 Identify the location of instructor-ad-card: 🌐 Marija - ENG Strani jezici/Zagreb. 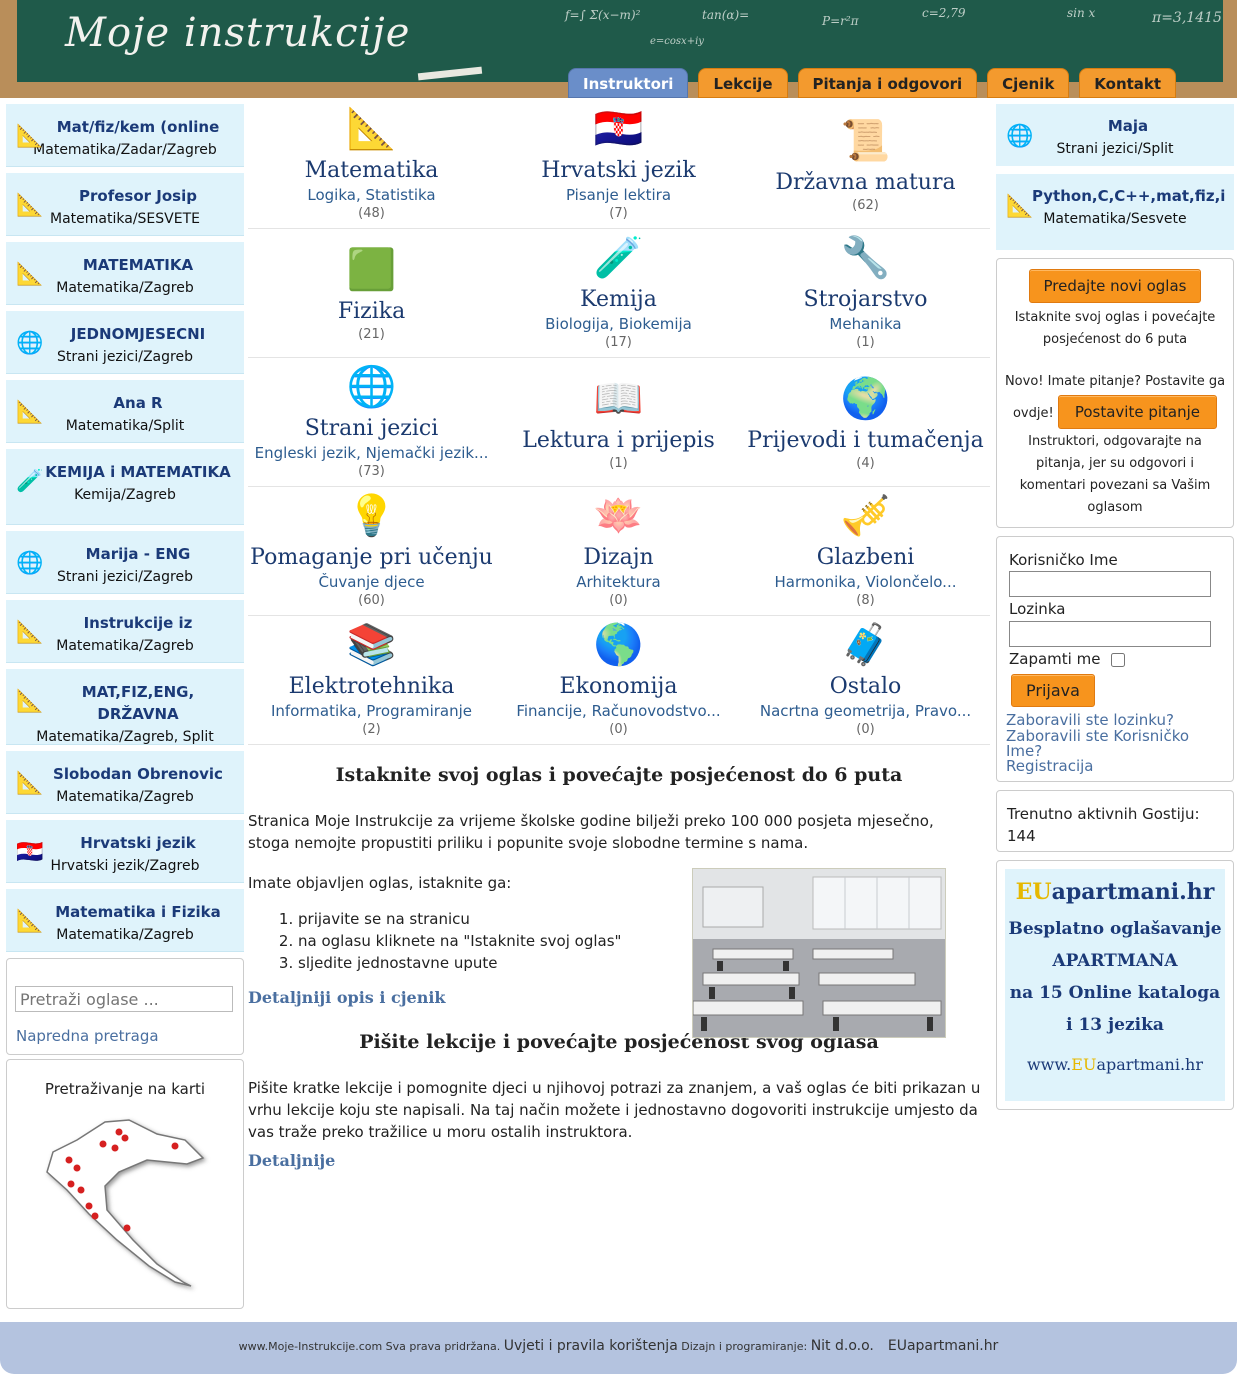
(125, 562).